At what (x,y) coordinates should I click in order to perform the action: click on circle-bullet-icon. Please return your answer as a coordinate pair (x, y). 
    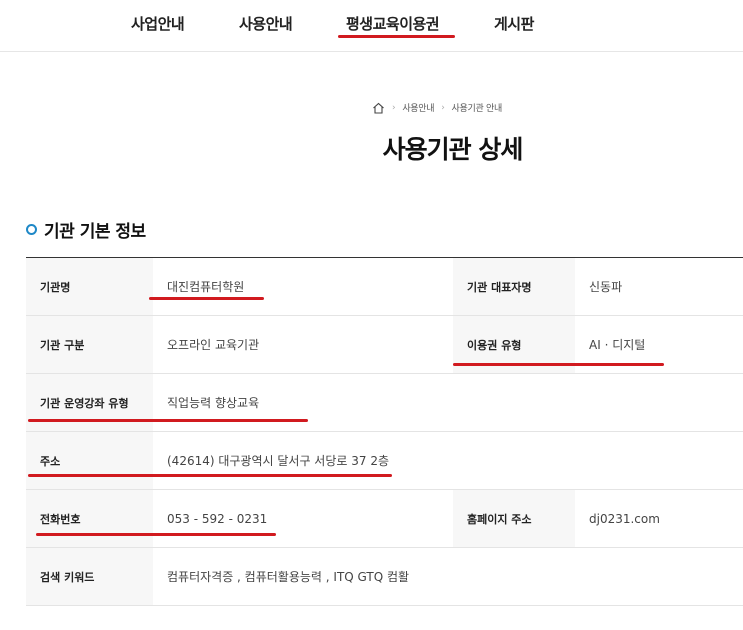
    Looking at the image, I should click on (31, 229).